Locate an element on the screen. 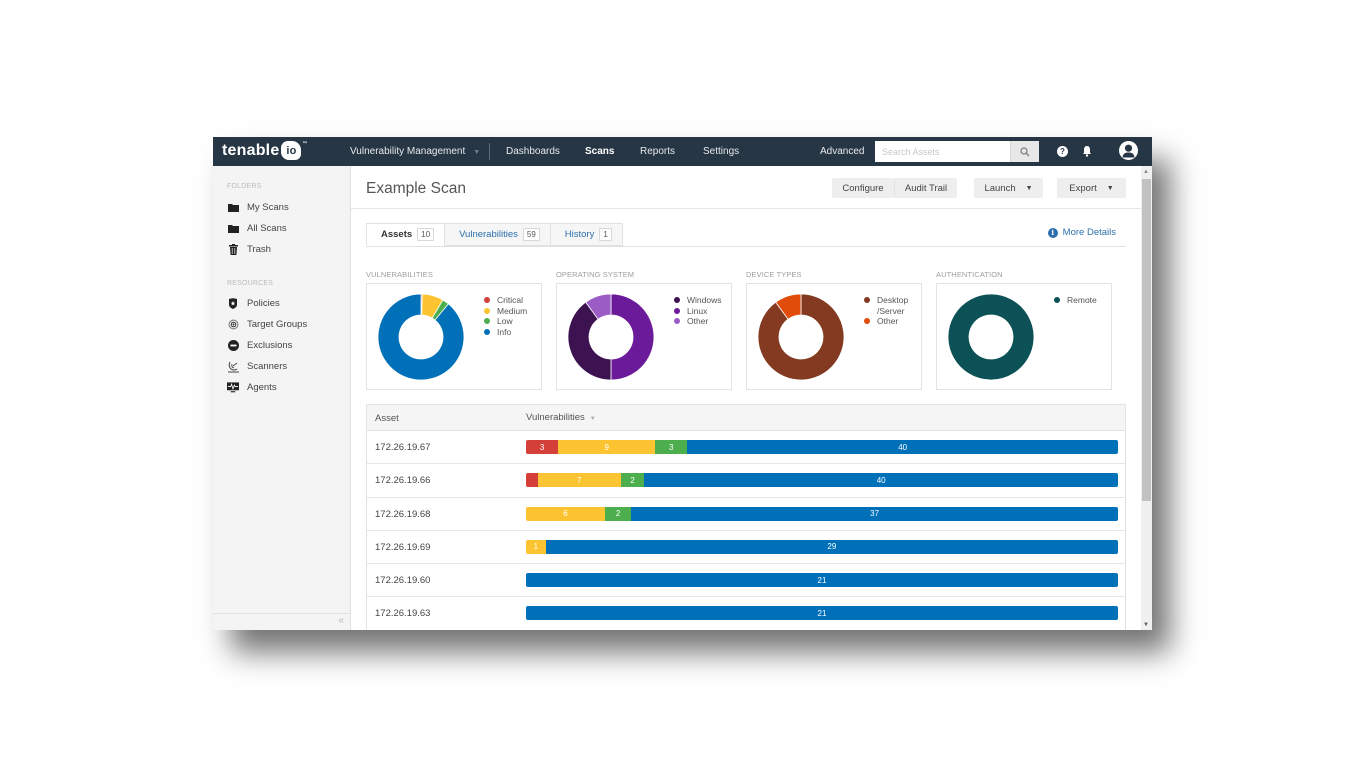  bar-segment-medium: 9 is located at coordinates (607, 447).